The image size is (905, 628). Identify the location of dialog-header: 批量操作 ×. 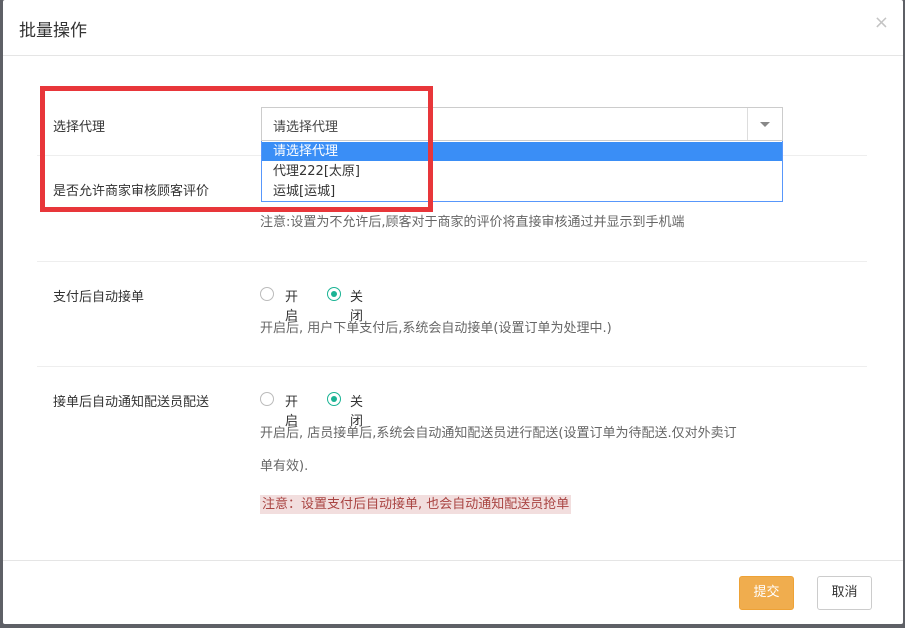
(453, 28).